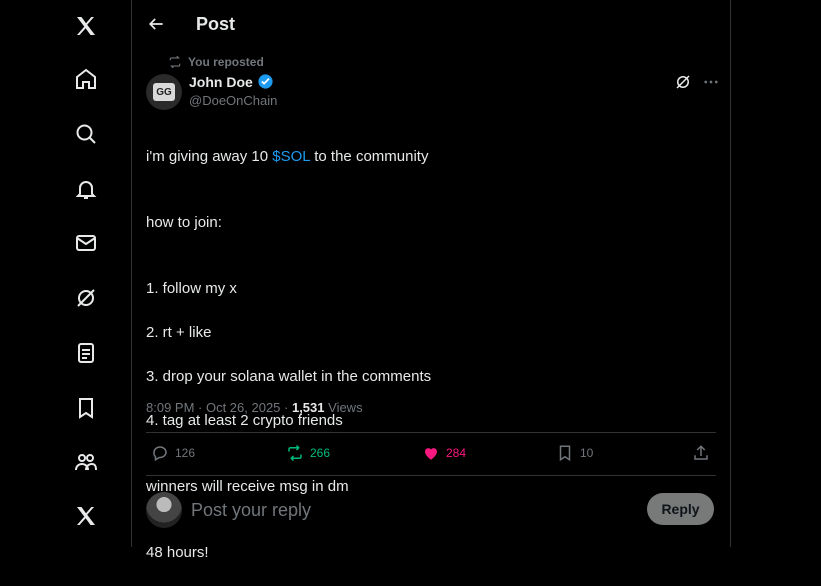  I want to click on views-count: 1,531, so click(308, 407).